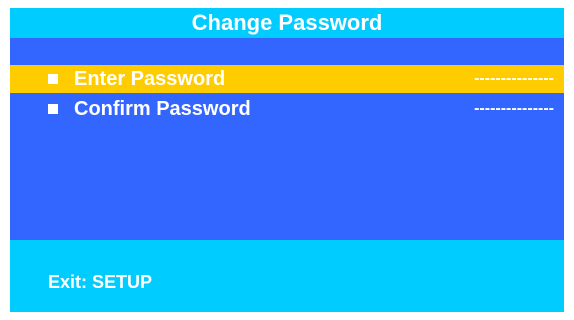 This screenshot has width=574, height=320. I want to click on exit-hint: Exit: SETUP, so click(100, 282).